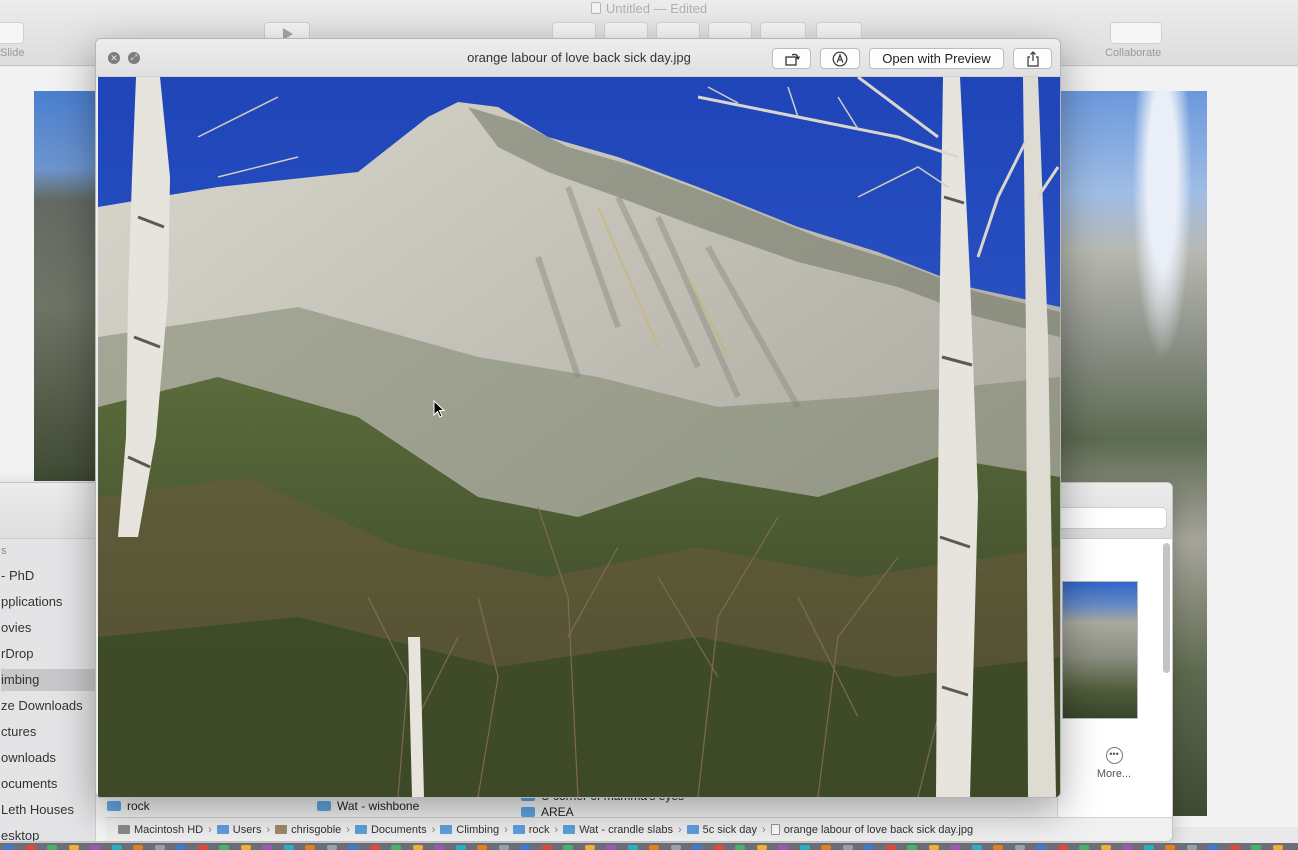 The image size is (1298, 850). What do you see at coordinates (48, 576) in the screenshot?
I see `sidebar-item: - PhD` at bounding box center [48, 576].